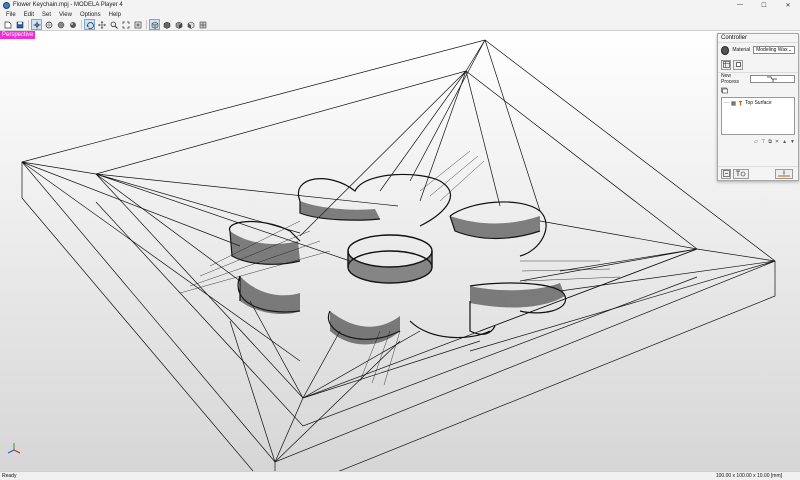 The width and height of the screenshot is (800, 480). What do you see at coordinates (741, 173) in the screenshot?
I see `cutting-preview-icon` at bounding box center [741, 173].